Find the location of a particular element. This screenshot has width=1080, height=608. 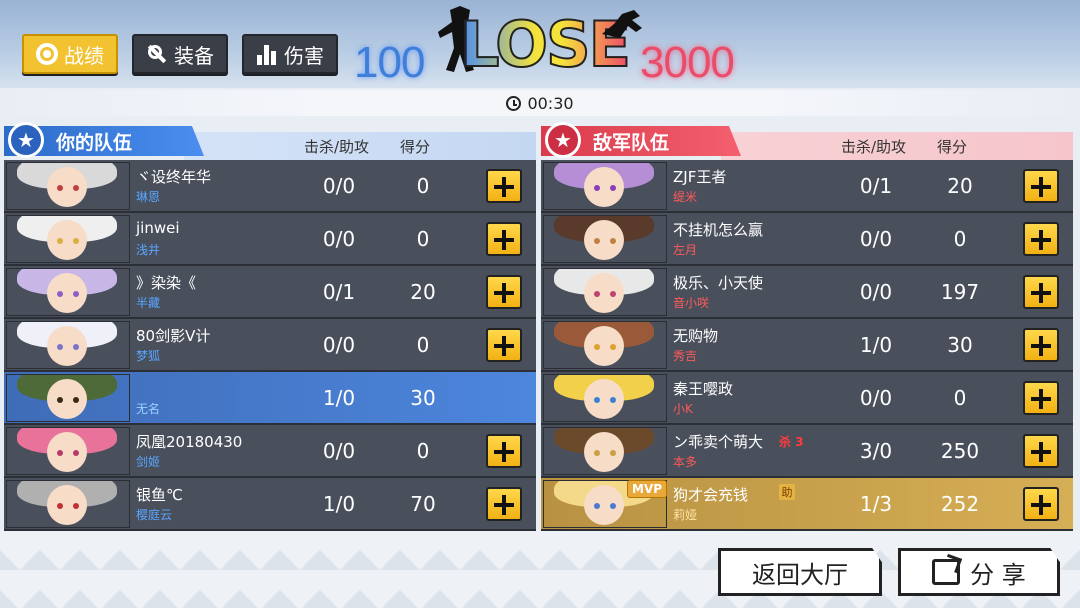

hero-name: 小K is located at coordinates (683, 409).